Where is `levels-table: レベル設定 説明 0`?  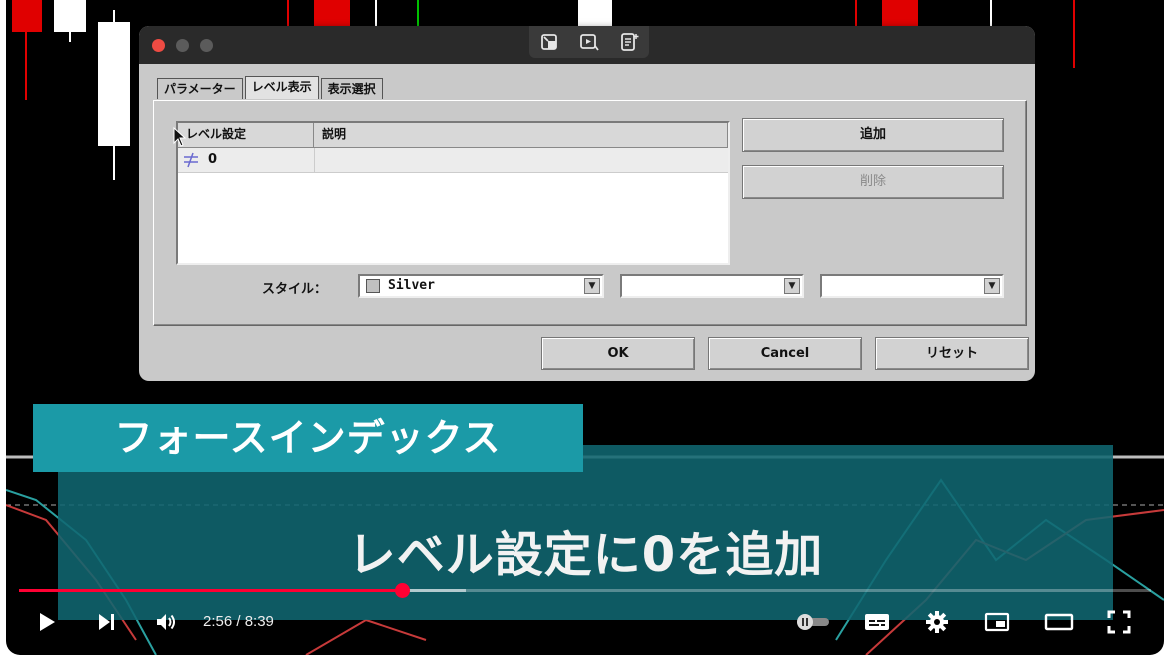
levels-table: レベル設定 説明 0 is located at coordinates (453, 193).